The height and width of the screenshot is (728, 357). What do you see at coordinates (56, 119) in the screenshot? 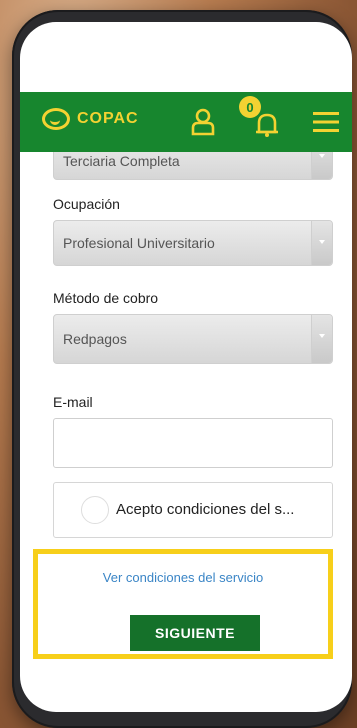
I see `copac-logo-icon` at bounding box center [56, 119].